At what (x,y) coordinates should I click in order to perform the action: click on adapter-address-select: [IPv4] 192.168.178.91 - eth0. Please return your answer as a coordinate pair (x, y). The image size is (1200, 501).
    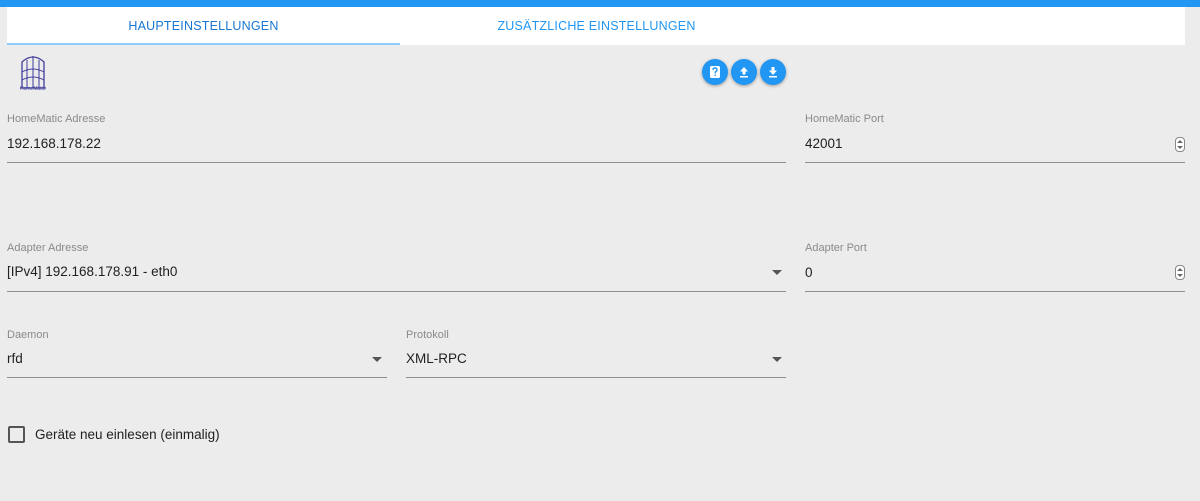
    Looking at the image, I should click on (92, 271).